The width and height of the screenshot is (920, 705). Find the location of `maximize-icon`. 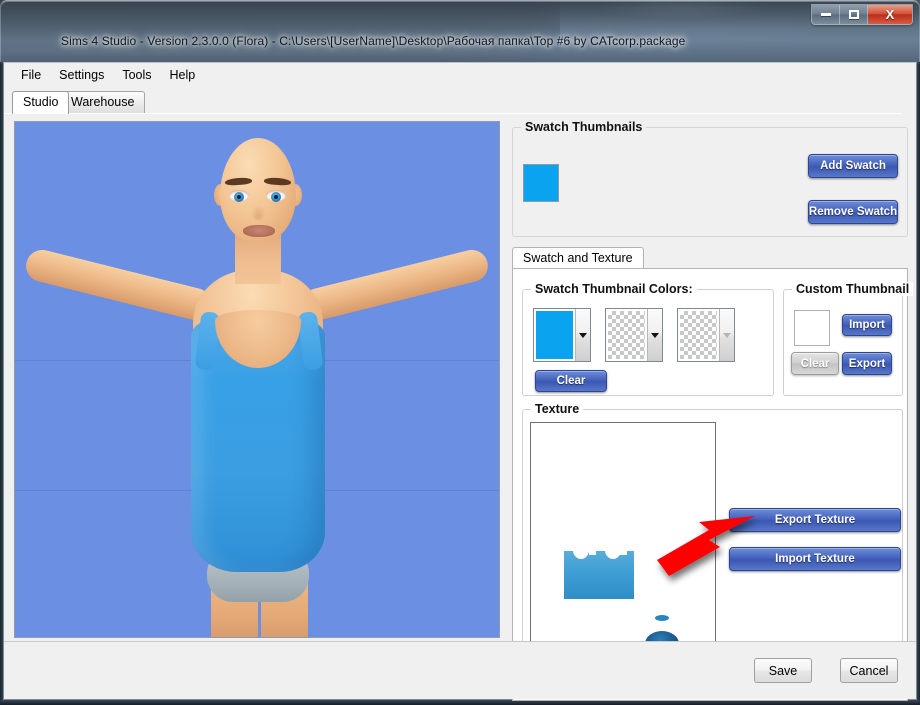

maximize-icon is located at coordinates (853, 14).